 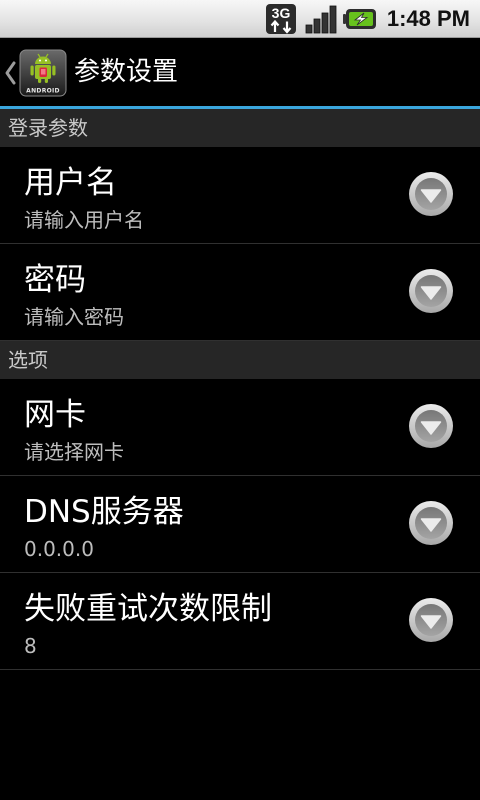 I want to click on page-title: 参数设置, so click(x=126, y=72).